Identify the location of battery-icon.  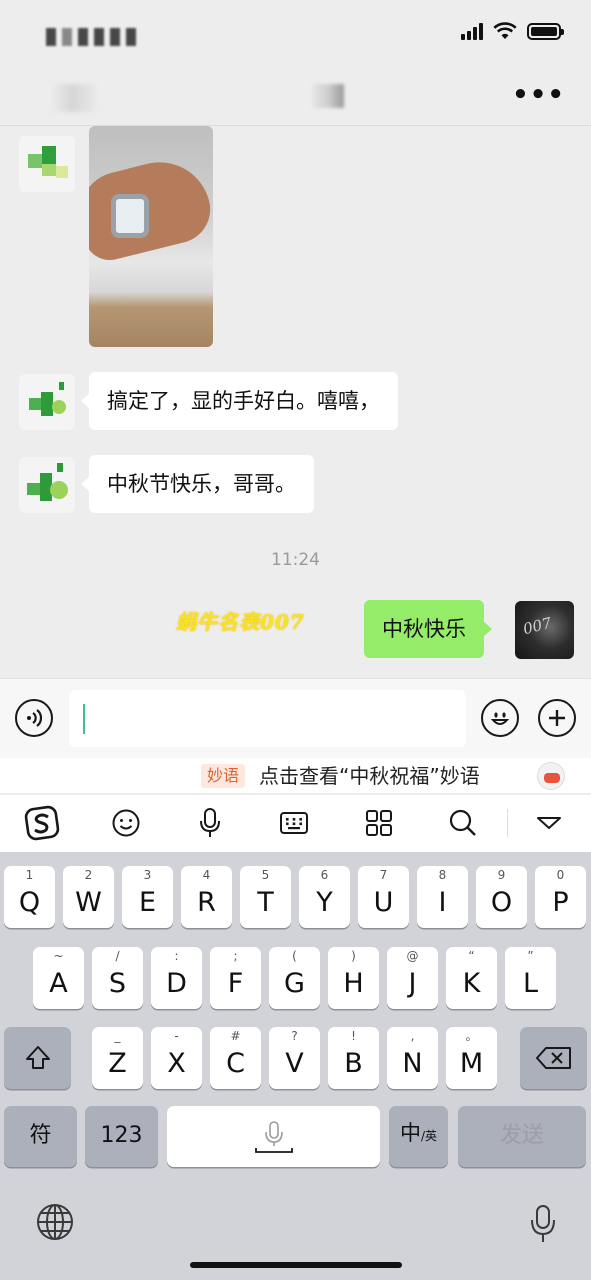
(545, 31).